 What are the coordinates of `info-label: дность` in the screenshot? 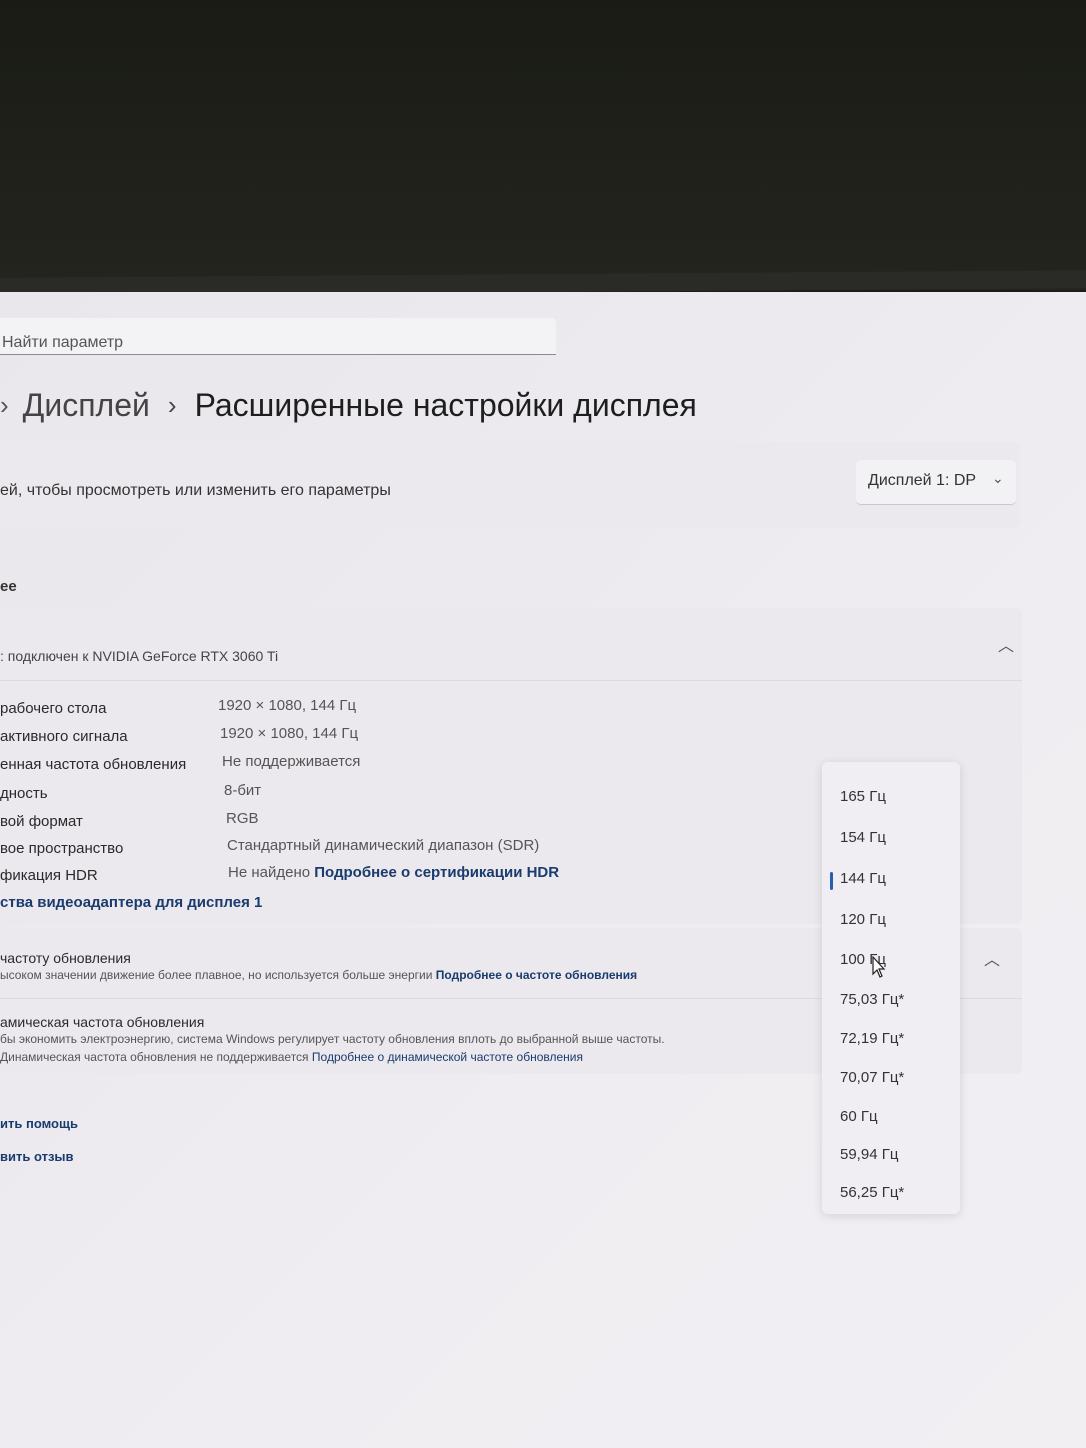 It's located at (24, 793).